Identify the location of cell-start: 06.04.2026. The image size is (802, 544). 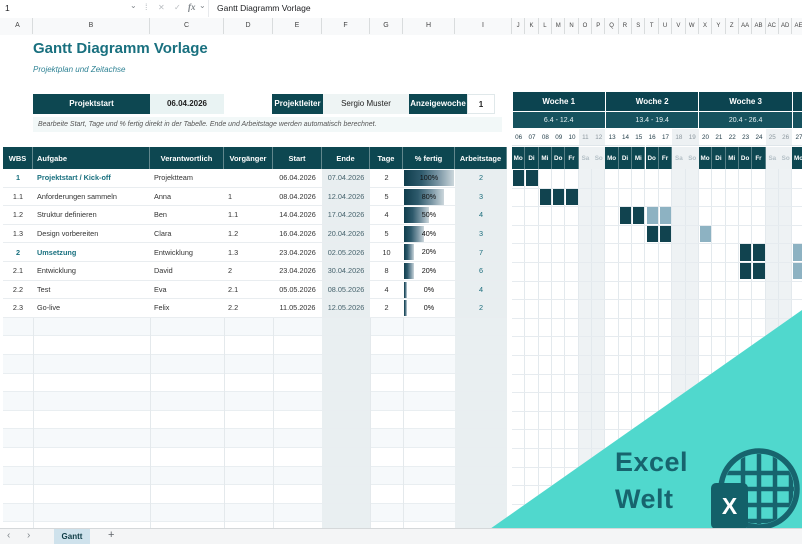
(297, 178).